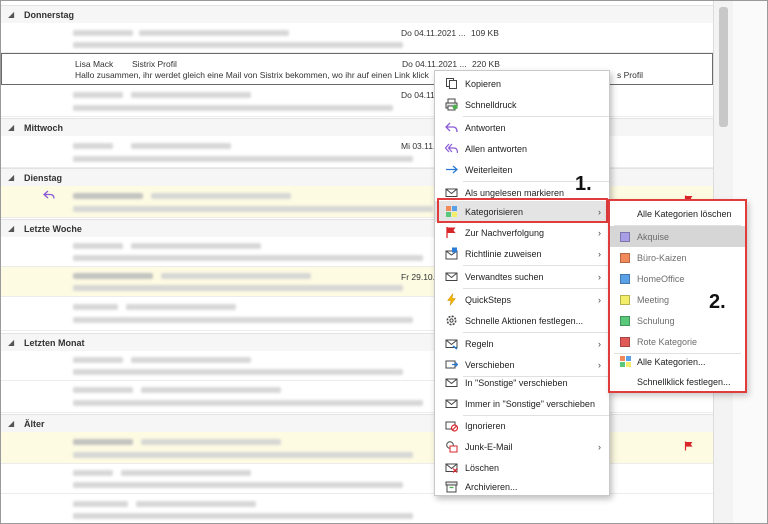 This screenshot has height=524, width=768. I want to click on mail-row, so click(357, 508).